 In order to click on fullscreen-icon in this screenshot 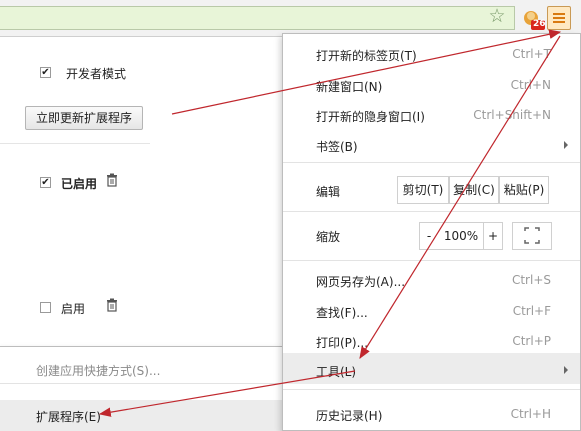, I will do `click(532, 235)`.